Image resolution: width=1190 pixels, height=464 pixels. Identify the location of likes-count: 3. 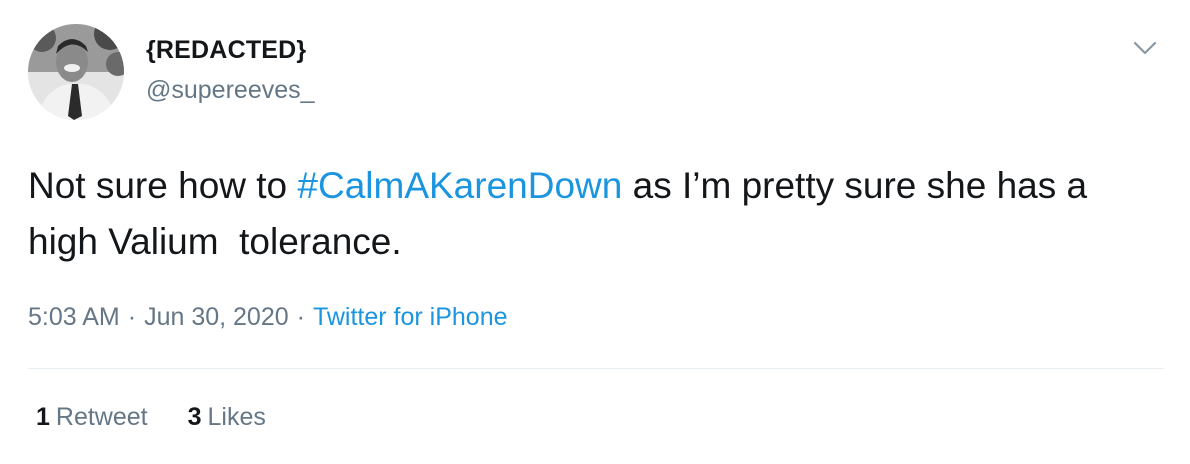
(194, 417).